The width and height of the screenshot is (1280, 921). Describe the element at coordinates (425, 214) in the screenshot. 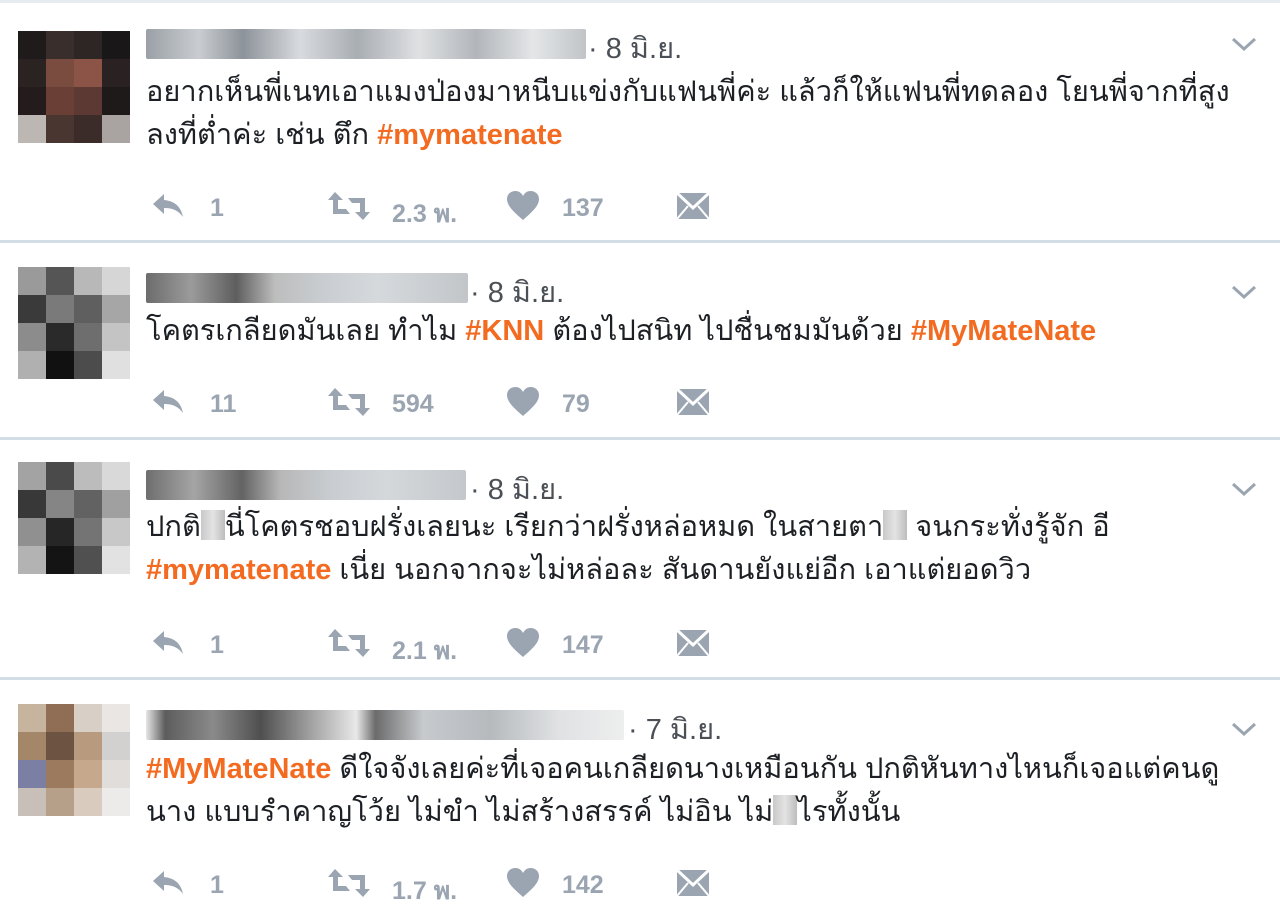

I see `retweet-count: 2.3 พ.` at that location.